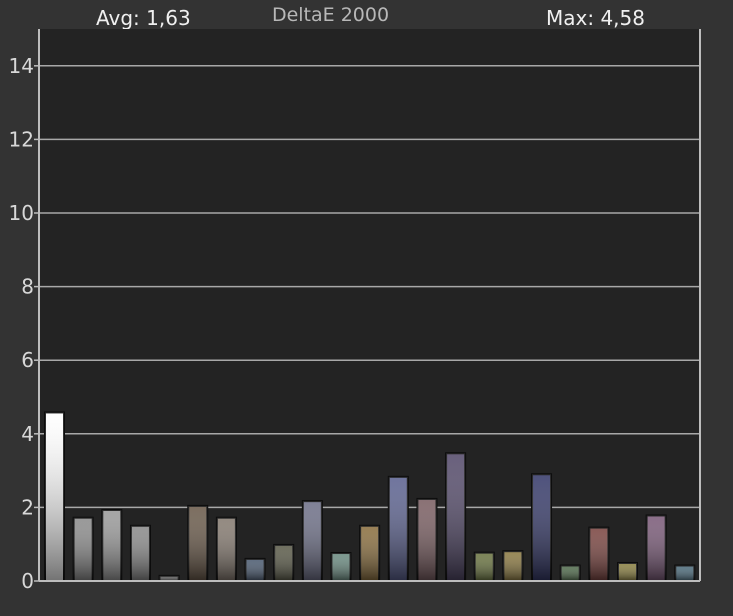 The height and width of the screenshot is (616, 733). Describe the element at coordinates (27, 287) in the screenshot. I see `y-tick-label: 8` at that location.